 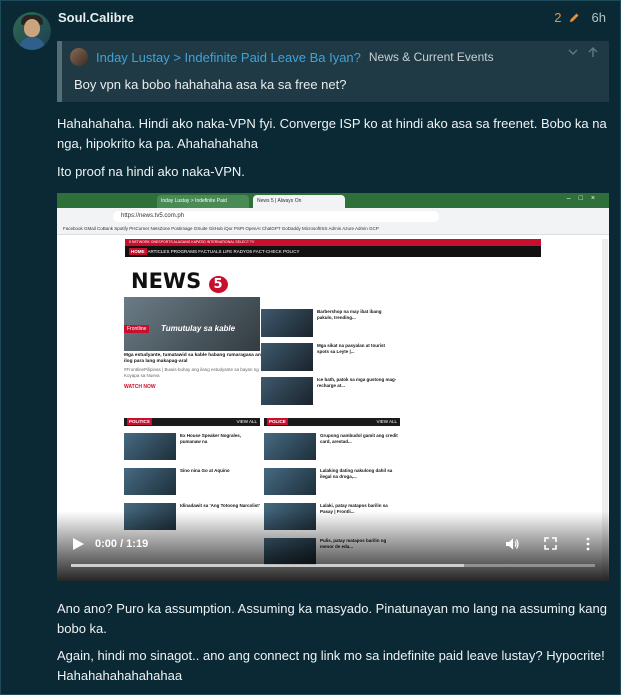 What do you see at coordinates (276, 216) in the screenshot?
I see `address-bar: https://news.tv5.com.ph` at bounding box center [276, 216].